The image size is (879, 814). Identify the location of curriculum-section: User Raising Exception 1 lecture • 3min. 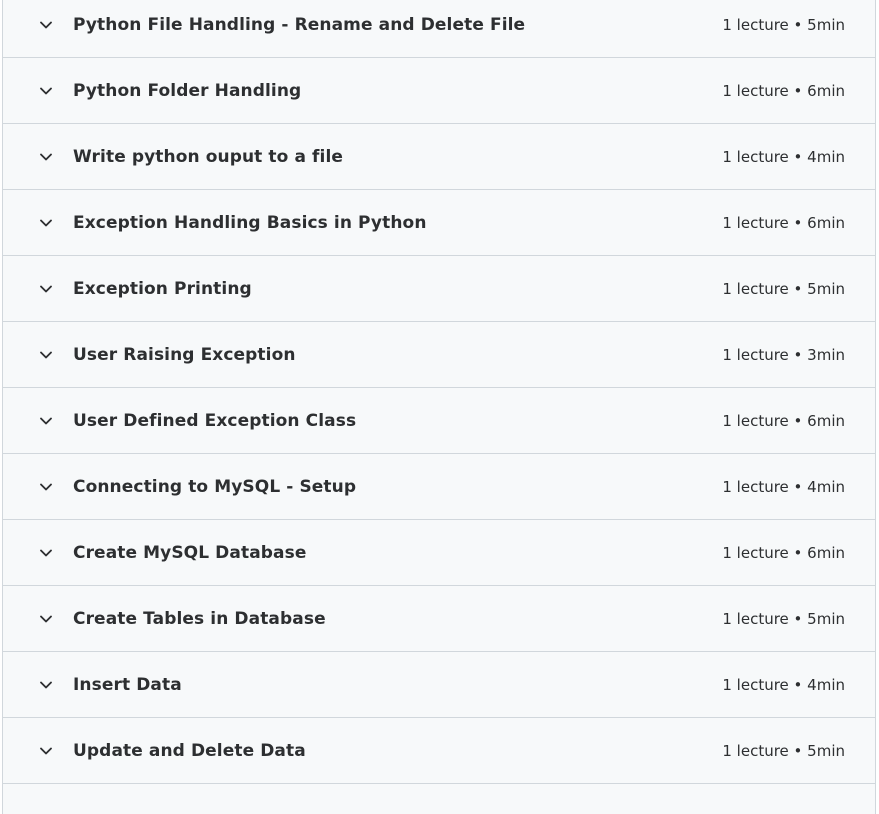
(439, 355).